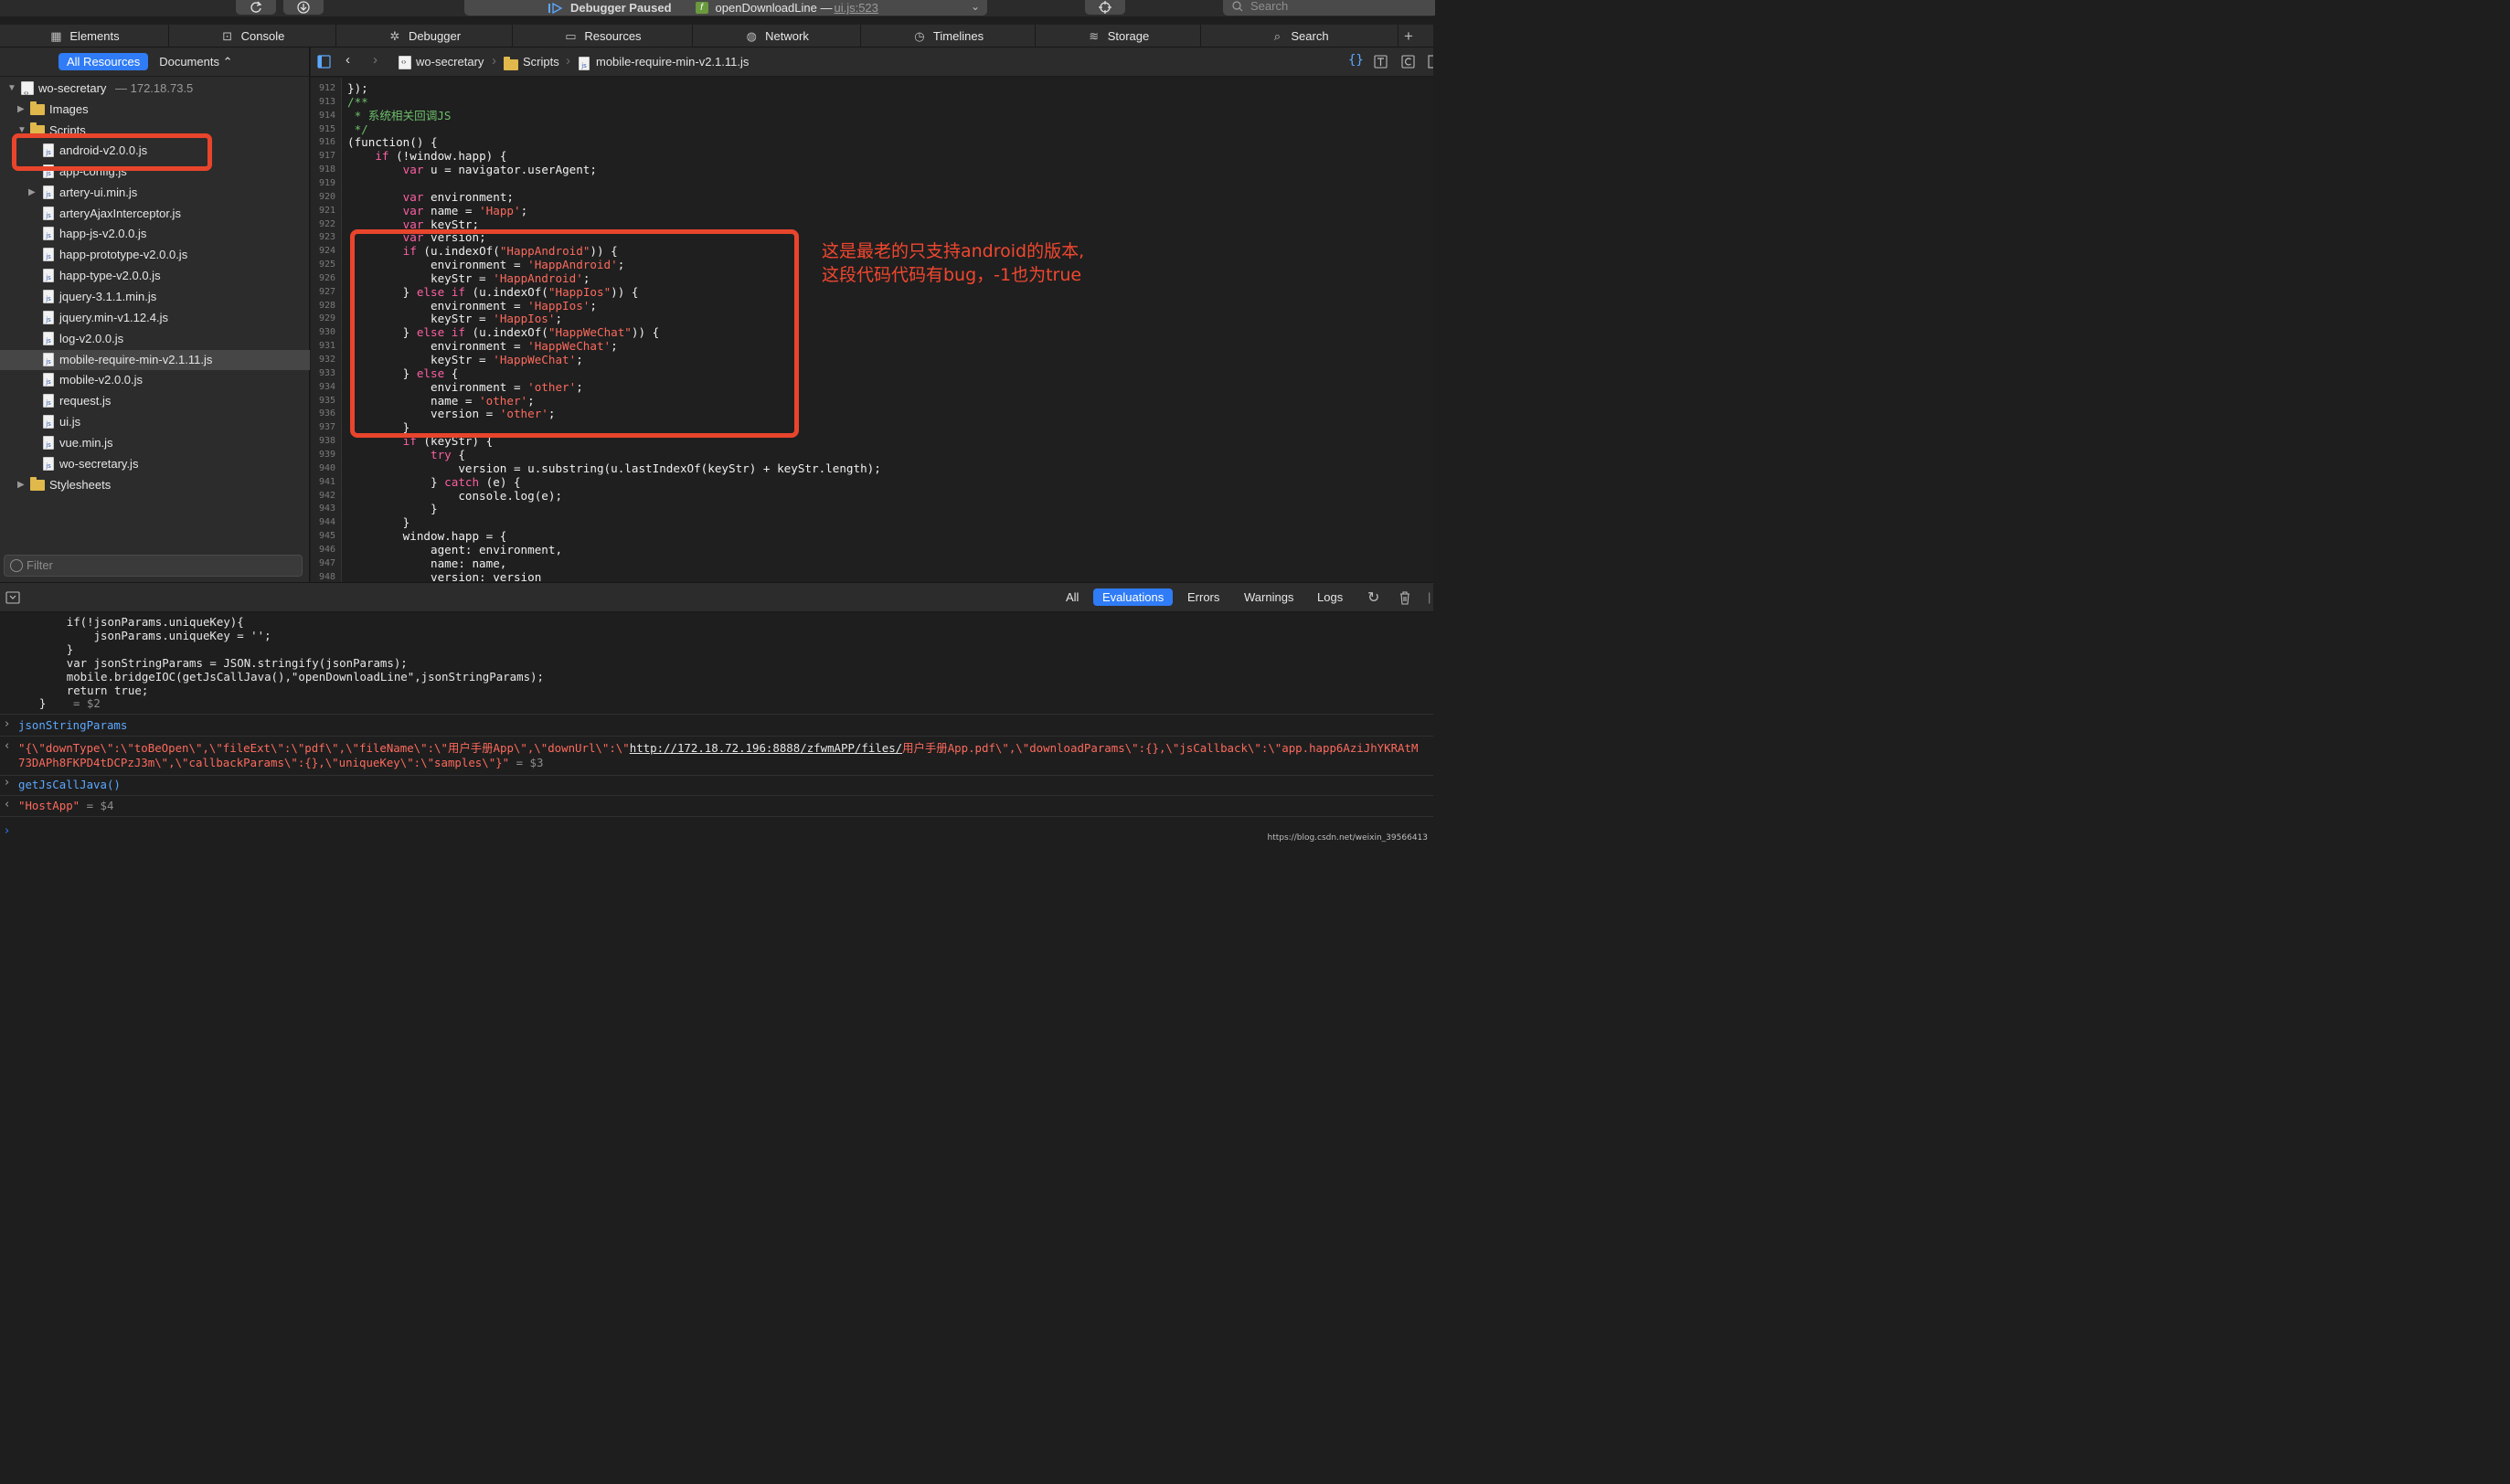 The height and width of the screenshot is (1484, 2510). What do you see at coordinates (327, 237) in the screenshot?
I see `line-number: 923` at bounding box center [327, 237].